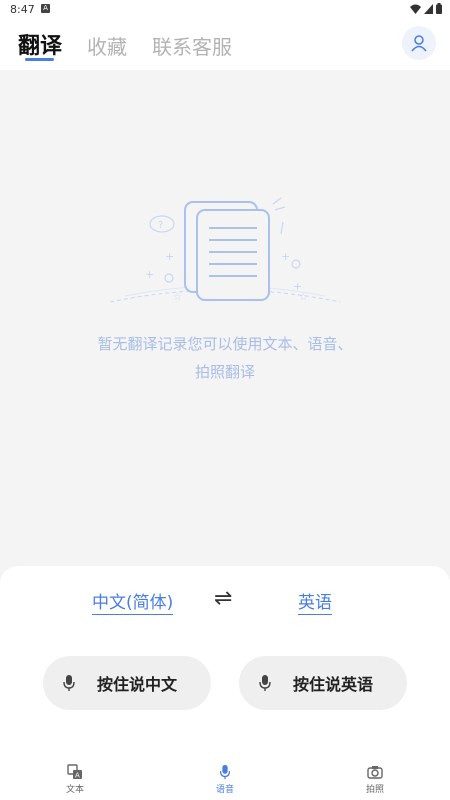  Describe the element at coordinates (225, 344) in the screenshot. I see `empty-state-line-1: 暂无翻译记录您可以使用文本、语音、` at that location.